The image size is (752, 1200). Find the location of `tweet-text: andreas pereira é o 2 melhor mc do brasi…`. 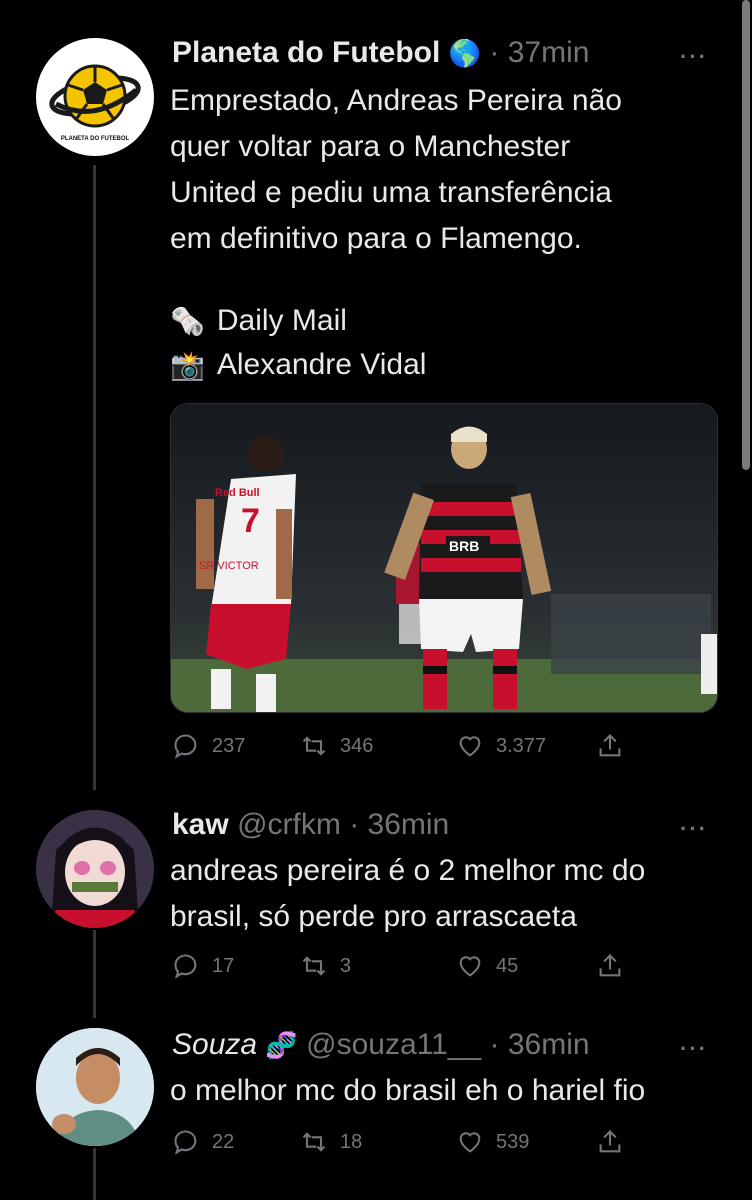

tweet-text: andreas pereira é o 2 melhor mc do brasi… is located at coordinates (407, 894).